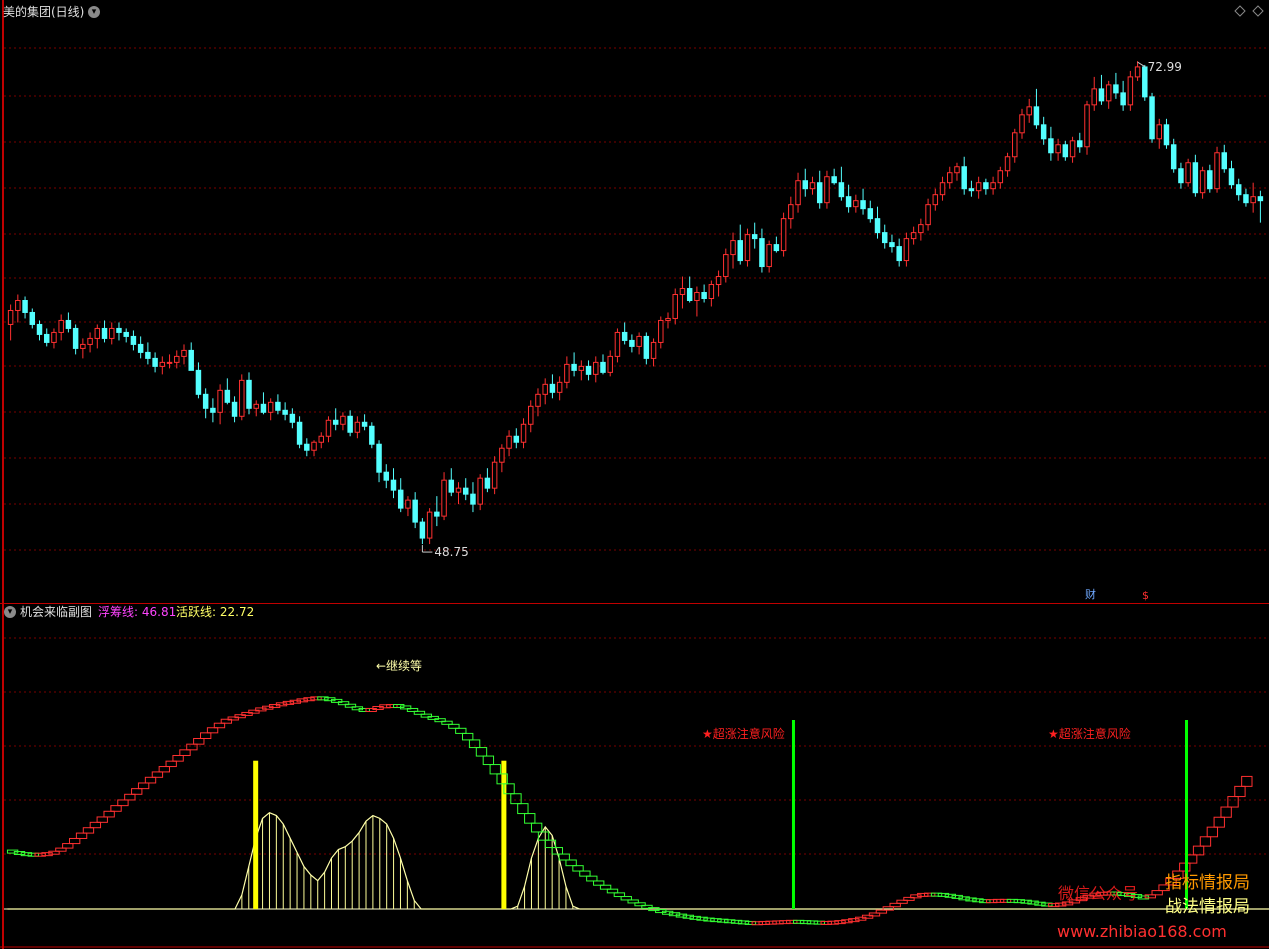 The width and height of the screenshot is (1269, 949). I want to click on yellow-bar, so click(504, 834).